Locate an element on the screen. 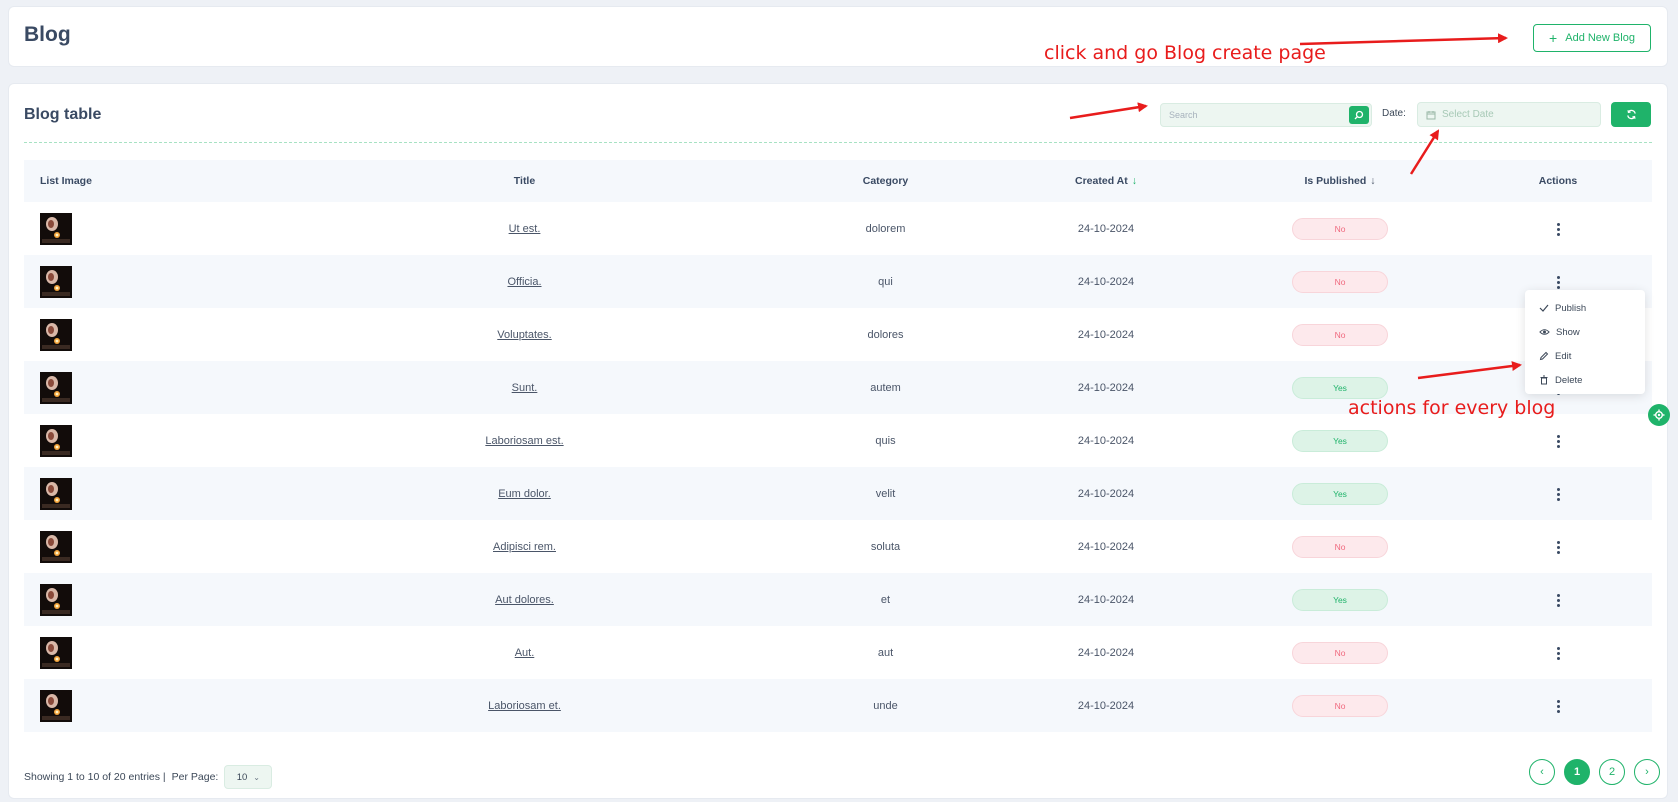  title-cell: Adipisci rem. is located at coordinates (524, 546).